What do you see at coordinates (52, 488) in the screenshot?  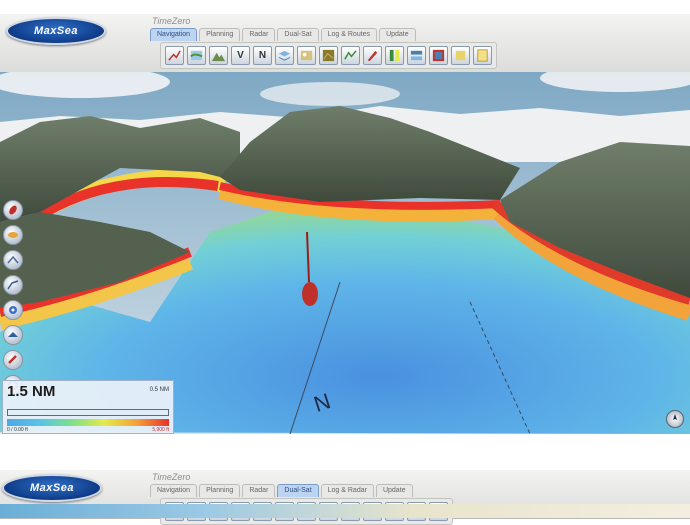 I see `app-logo-bottom: MaxSea` at bounding box center [52, 488].